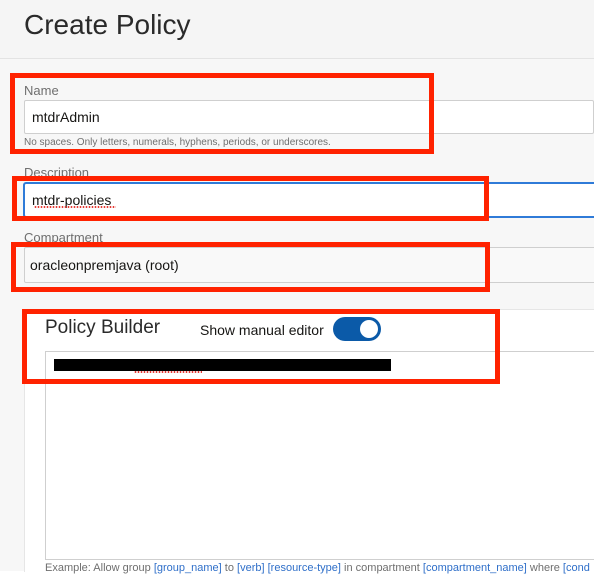  What do you see at coordinates (250, 267) in the screenshot?
I see `annotation-box-compartment` at bounding box center [250, 267].